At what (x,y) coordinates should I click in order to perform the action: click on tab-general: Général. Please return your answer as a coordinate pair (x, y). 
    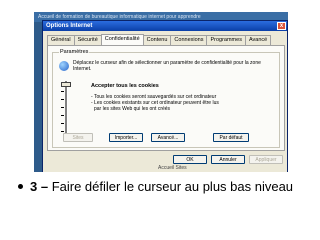
    Looking at the image, I should click on (61, 40).